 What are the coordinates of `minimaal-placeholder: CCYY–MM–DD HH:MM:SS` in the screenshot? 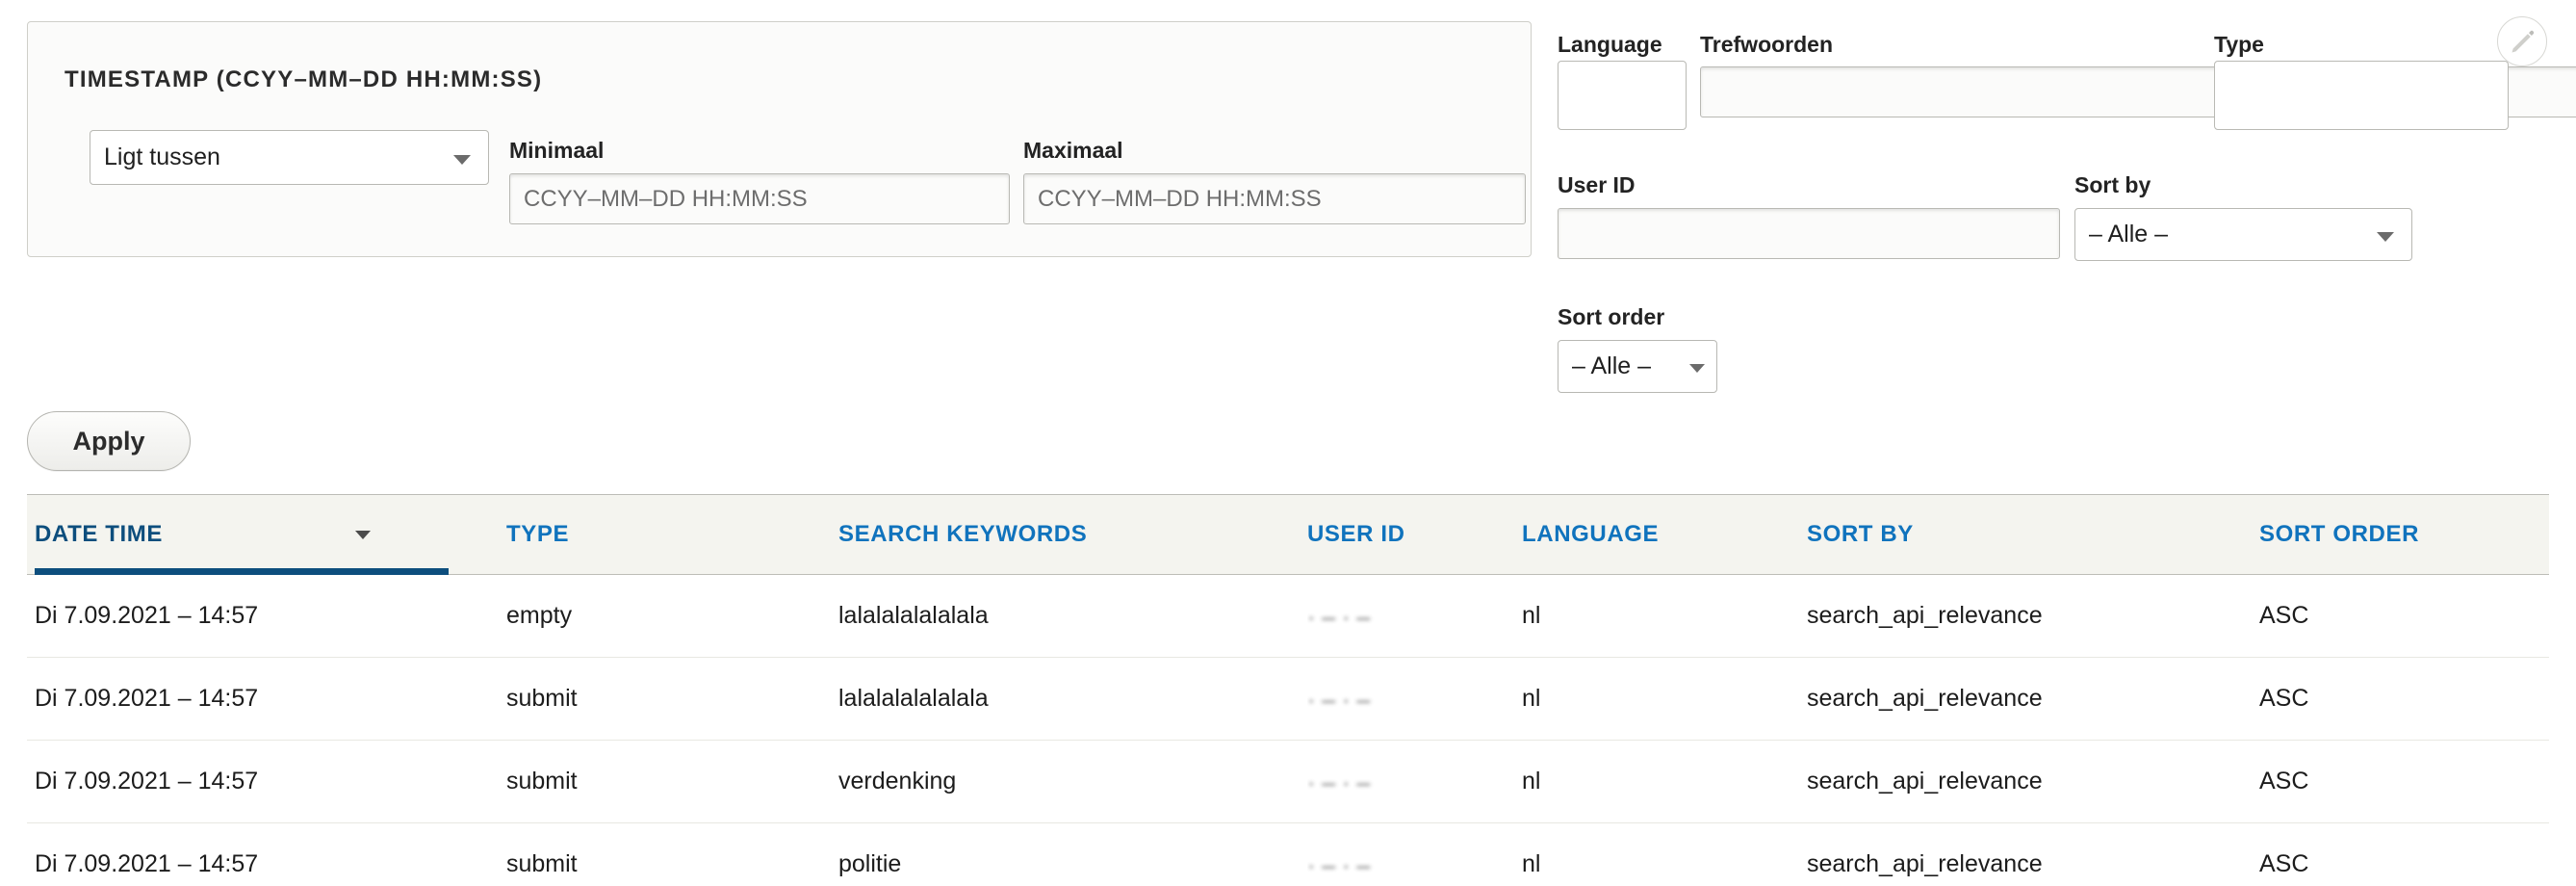 It's located at (666, 199).